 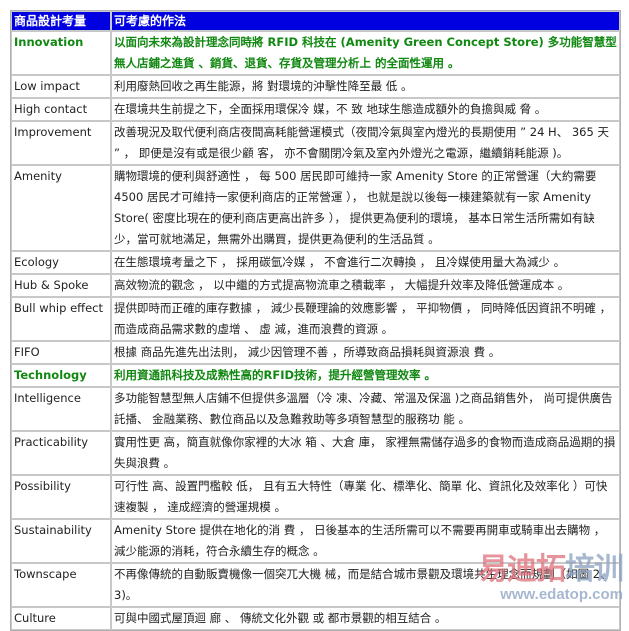 What do you see at coordinates (61, 497) in the screenshot?
I see `row-consideration: Possibility` at bounding box center [61, 497].